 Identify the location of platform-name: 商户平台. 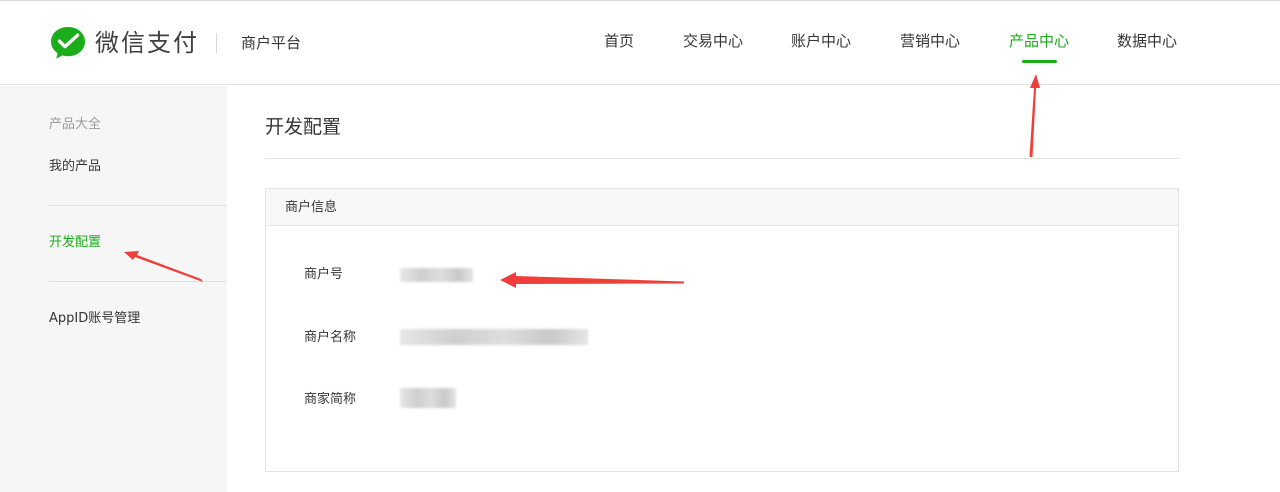
(271, 43).